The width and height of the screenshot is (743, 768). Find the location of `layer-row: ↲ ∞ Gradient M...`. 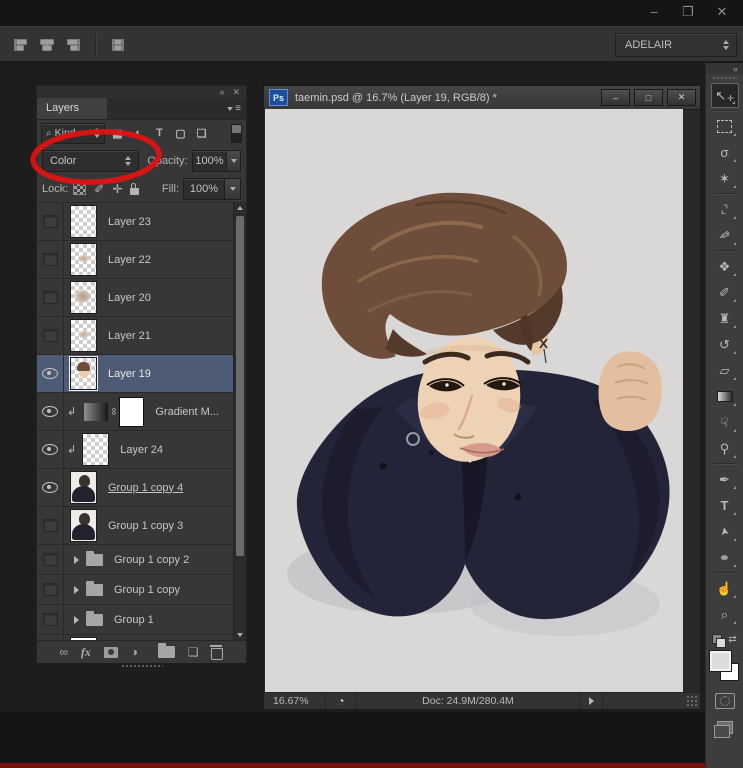

layer-row: ↲ ∞ Gradient M... is located at coordinates (135, 412).